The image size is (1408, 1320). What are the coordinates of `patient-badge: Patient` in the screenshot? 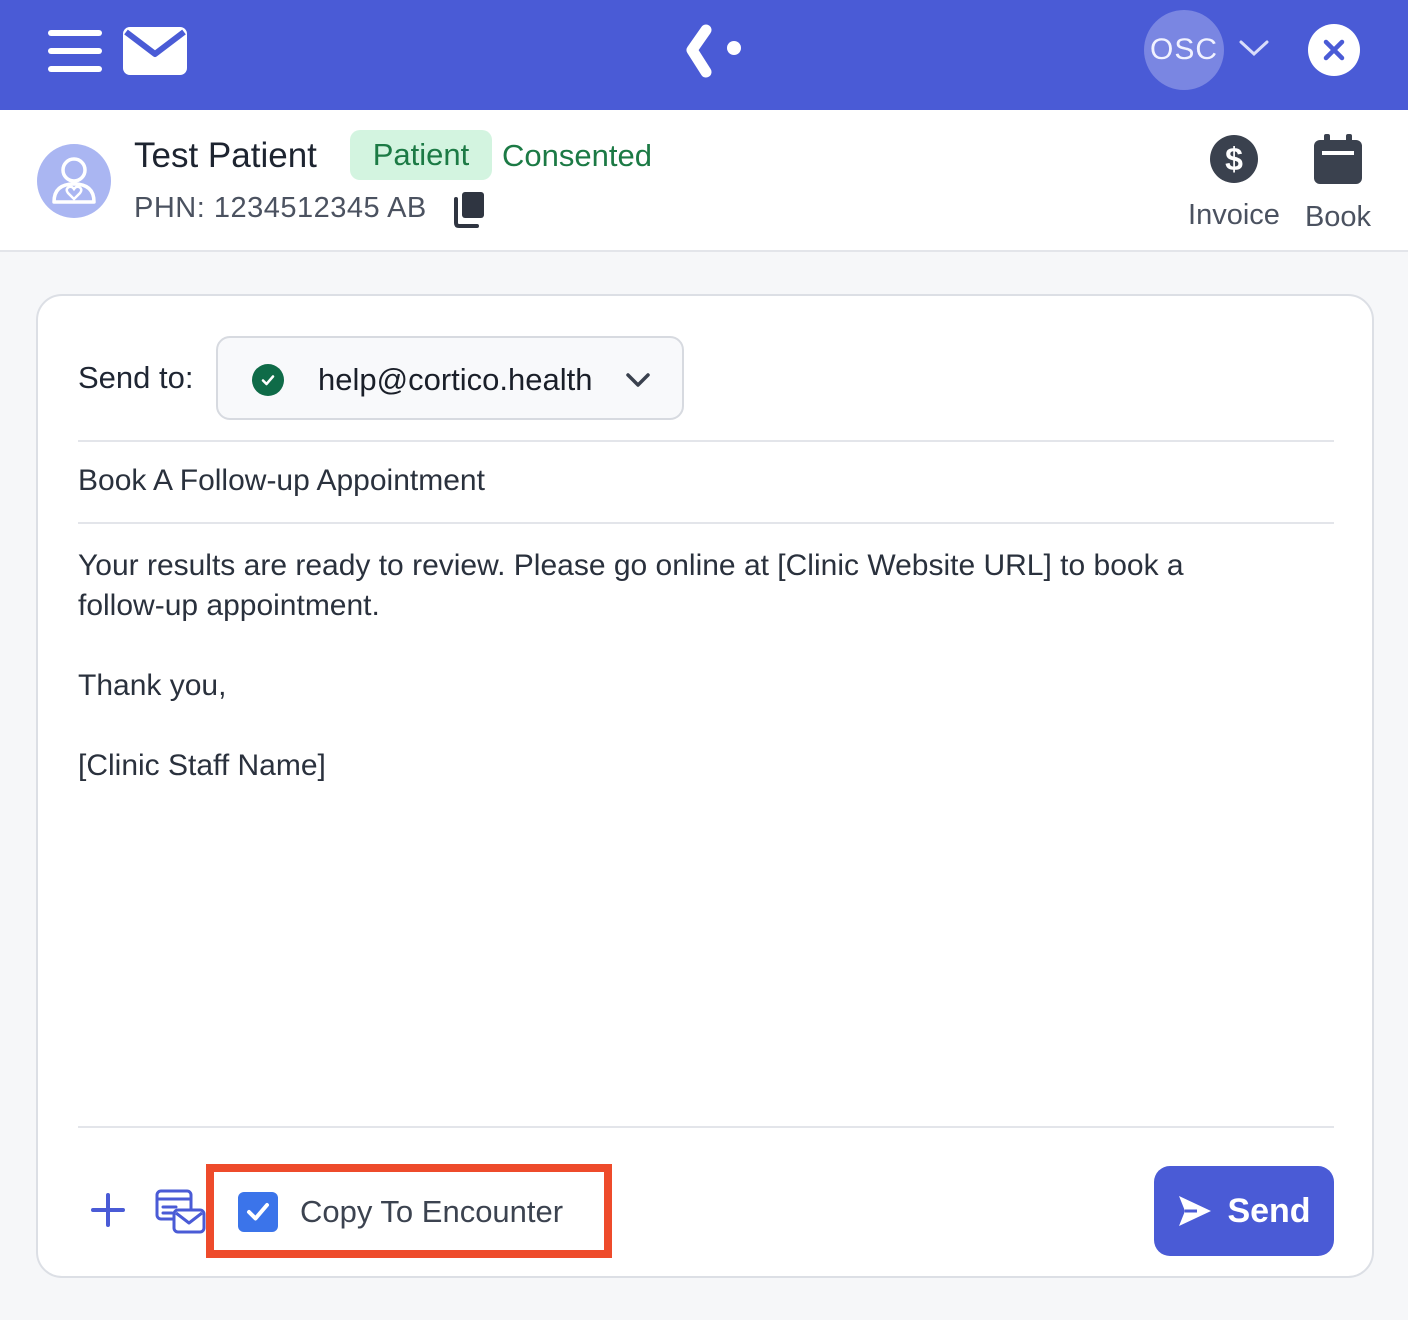 It's located at (421, 155).